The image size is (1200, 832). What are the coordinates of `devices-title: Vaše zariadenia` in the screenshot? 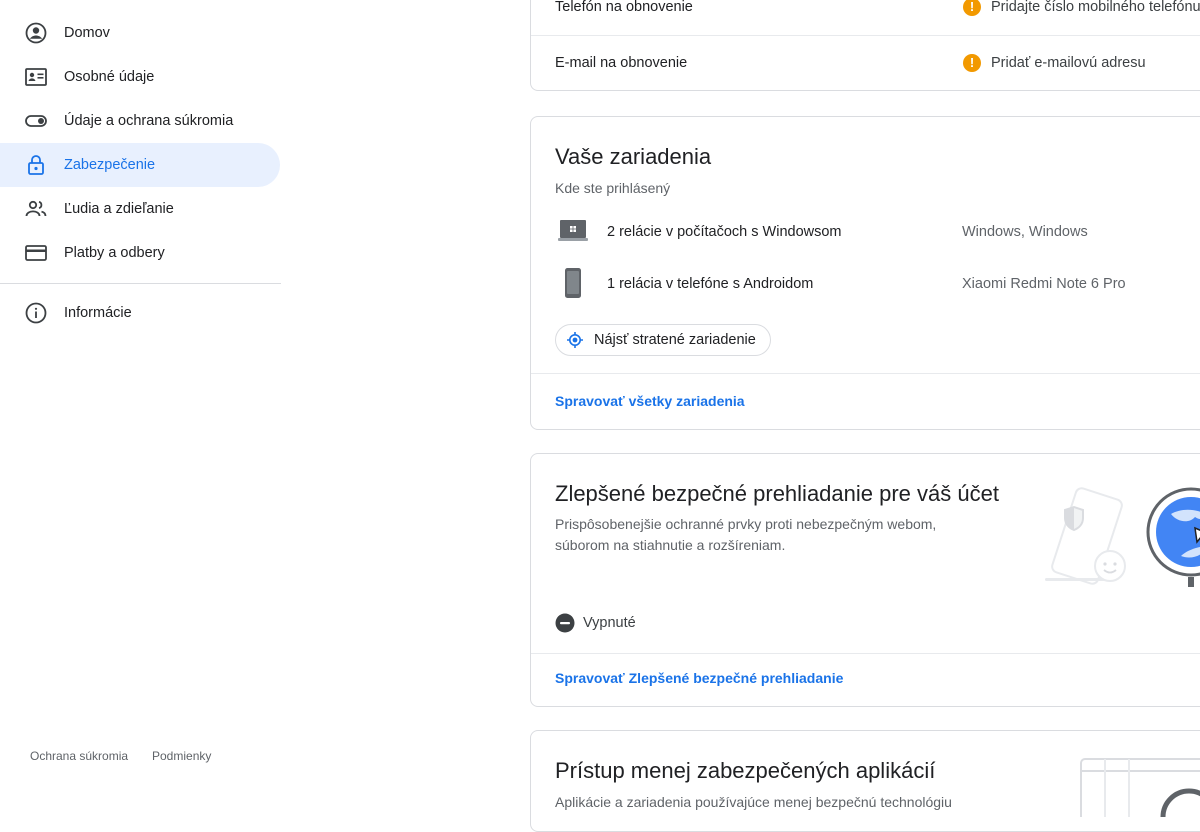 It's located at (633, 156).